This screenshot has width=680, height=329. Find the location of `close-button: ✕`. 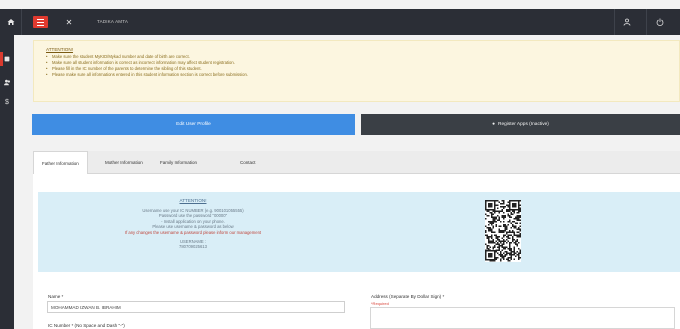

close-button: ✕ is located at coordinates (69, 22).